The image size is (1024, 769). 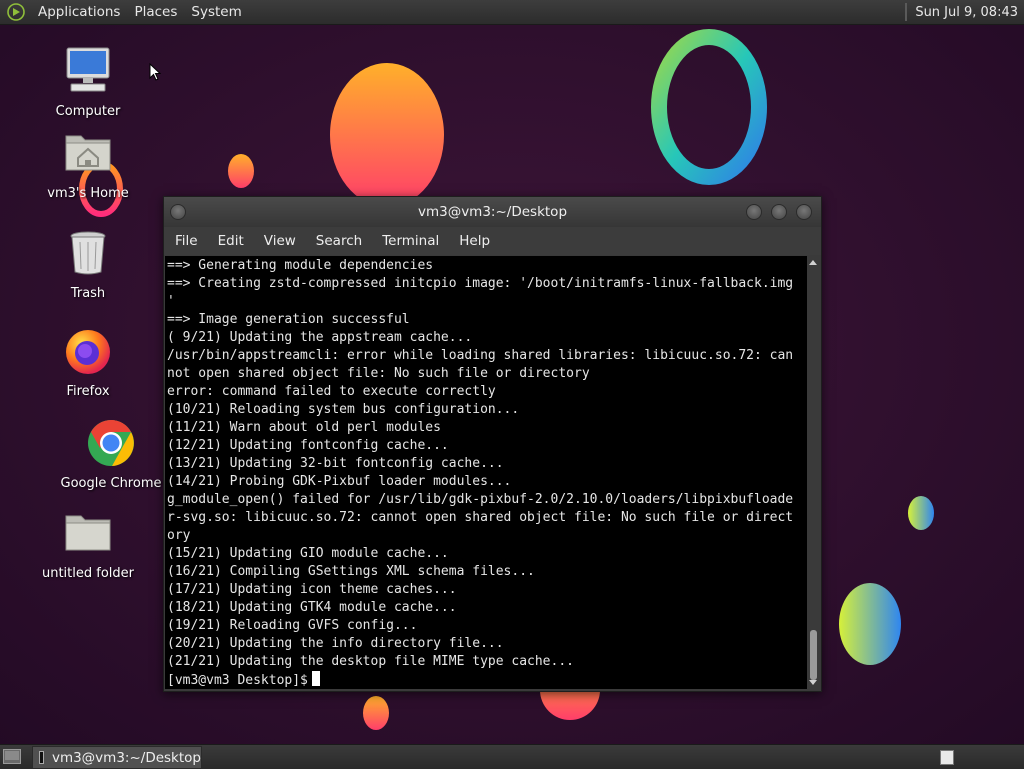 I want to click on bottom-panel: vm3@vm3:~/Desktop, so click(x=512, y=756).